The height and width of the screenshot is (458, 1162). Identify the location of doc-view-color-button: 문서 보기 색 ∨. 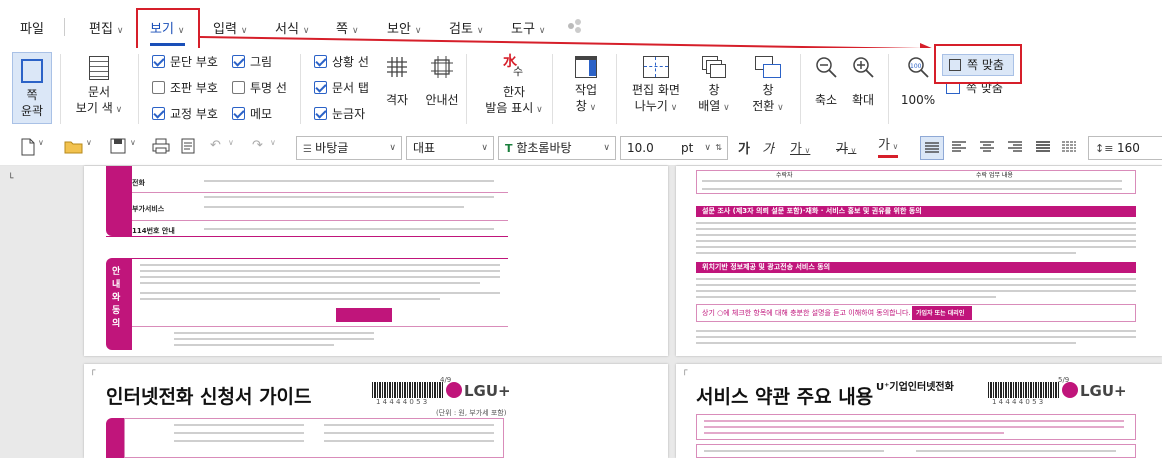
(99, 87).